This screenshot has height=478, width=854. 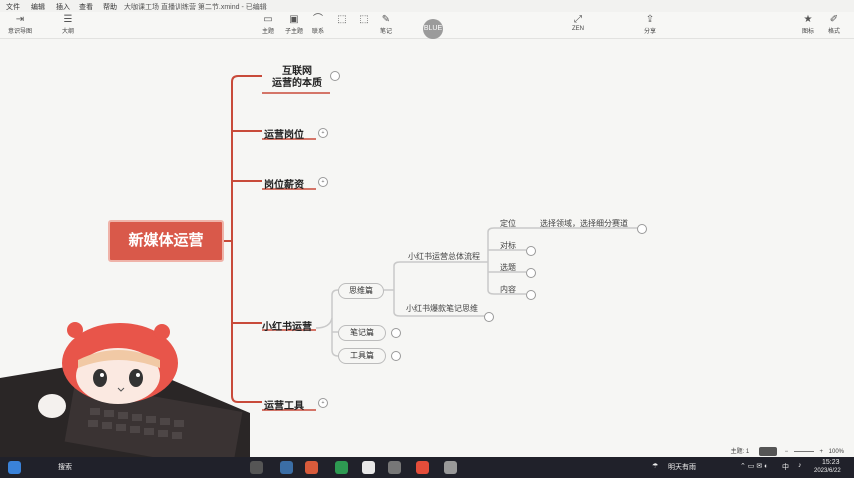 What do you see at coordinates (287, 325) in the screenshot?
I see `branch-xiaohongshu: 小红书运营` at bounding box center [287, 325].